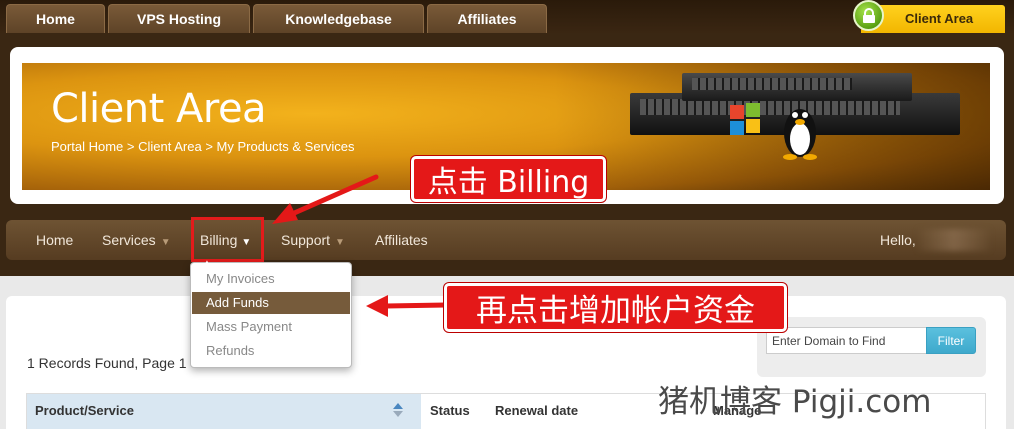 Image resolution: width=1014 pixels, height=429 pixels. What do you see at coordinates (360, 245) in the screenshot?
I see `arrow-icon` at bounding box center [360, 245].